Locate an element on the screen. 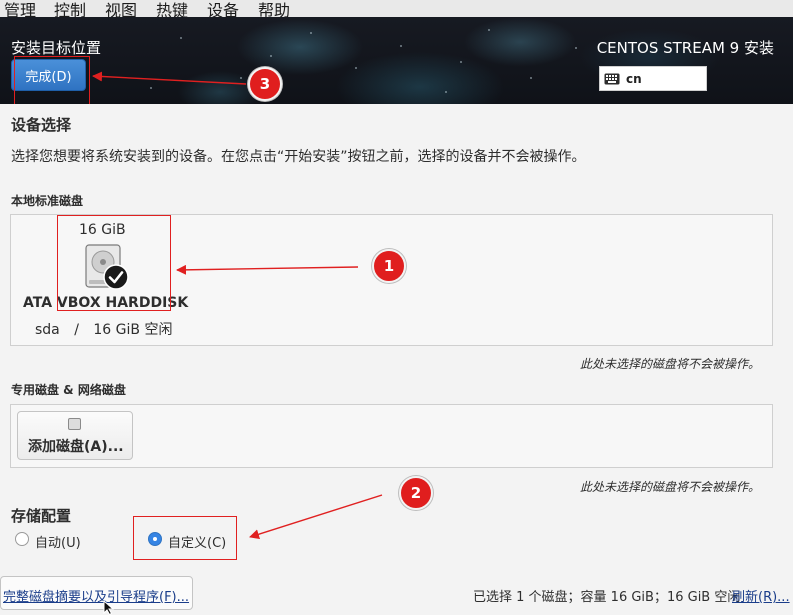 The image size is (793, 615). annotation-badge-1: 1 is located at coordinates (389, 266).